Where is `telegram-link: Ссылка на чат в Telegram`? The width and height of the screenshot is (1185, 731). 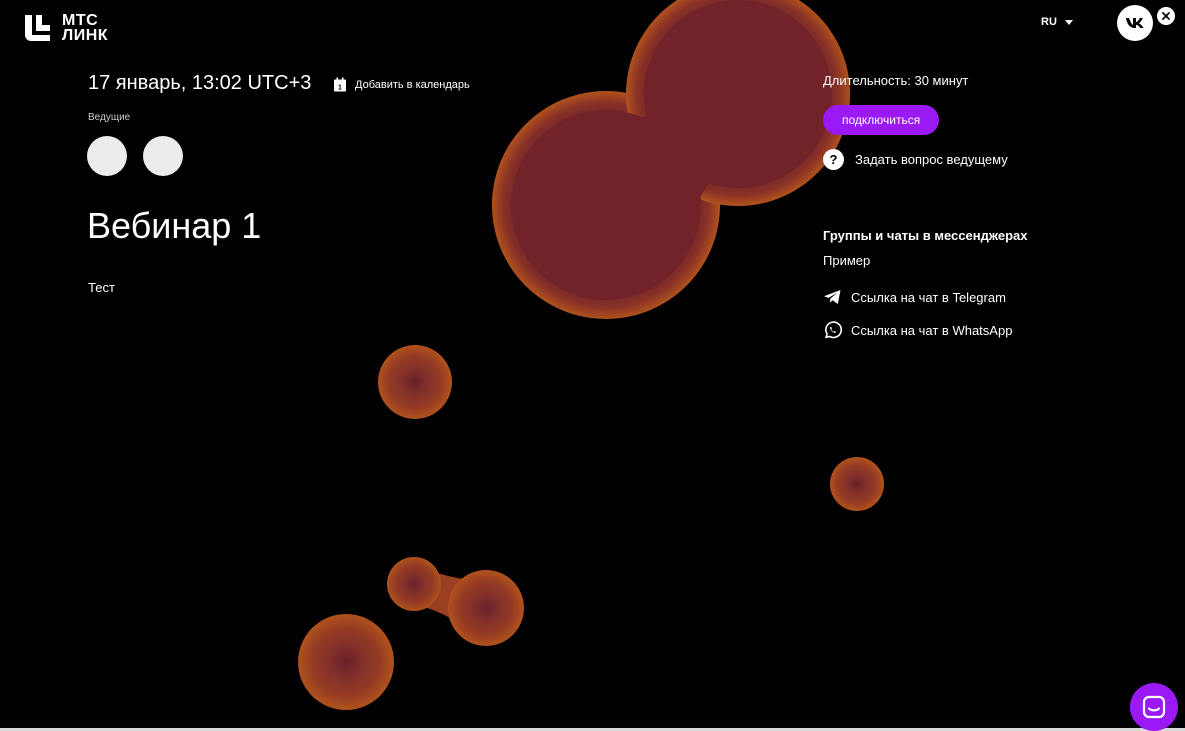 telegram-link: Ссылка на чат в Telegram is located at coordinates (914, 297).